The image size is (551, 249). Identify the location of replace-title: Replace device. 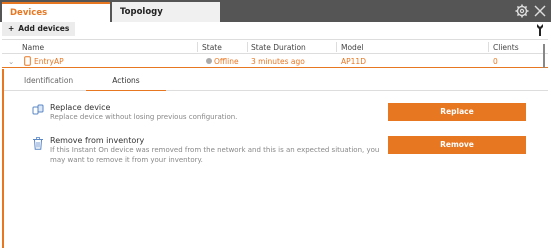
(80, 107).